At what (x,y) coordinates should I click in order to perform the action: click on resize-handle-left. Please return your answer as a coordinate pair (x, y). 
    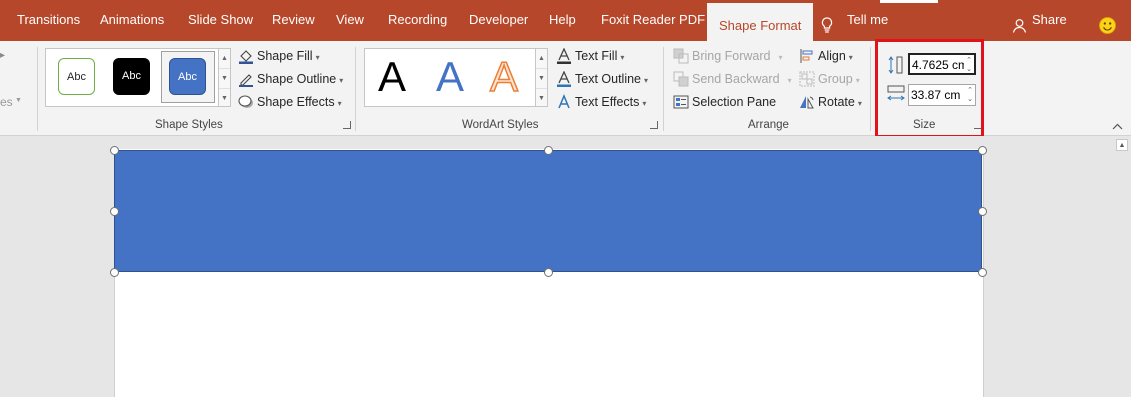
    Looking at the image, I should click on (114, 211).